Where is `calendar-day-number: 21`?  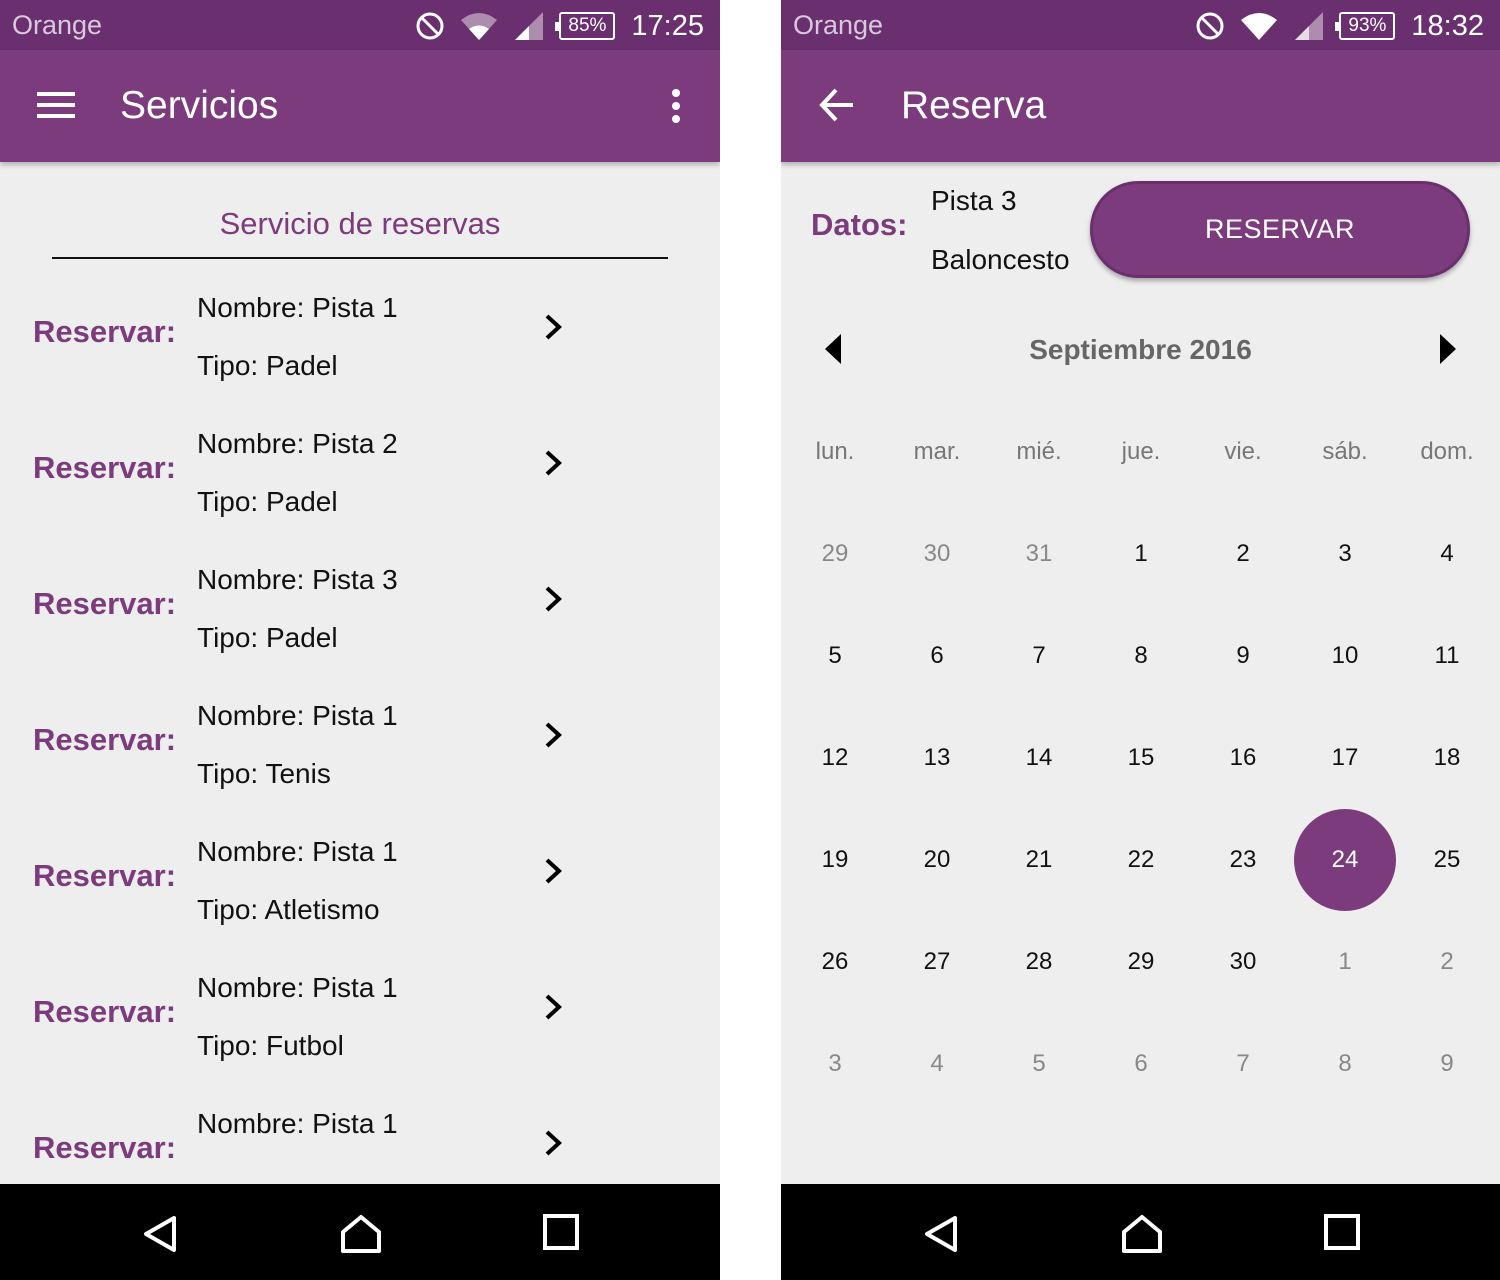 calendar-day-number: 21 is located at coordinates (1039, 859).